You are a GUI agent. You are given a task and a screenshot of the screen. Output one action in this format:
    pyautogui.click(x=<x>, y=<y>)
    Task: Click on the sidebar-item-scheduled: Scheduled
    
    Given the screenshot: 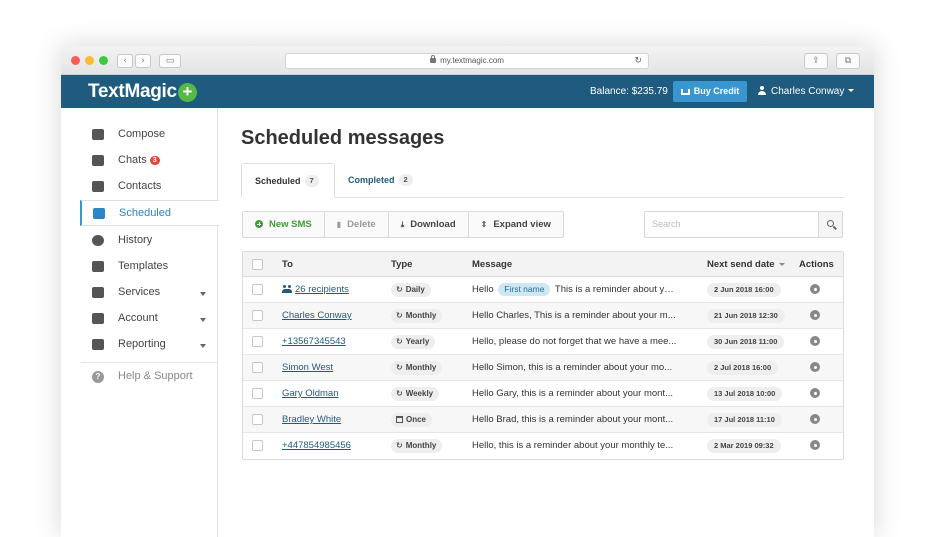 What is the action you would take?
    pyautogui.click(x=149, y=213)
    